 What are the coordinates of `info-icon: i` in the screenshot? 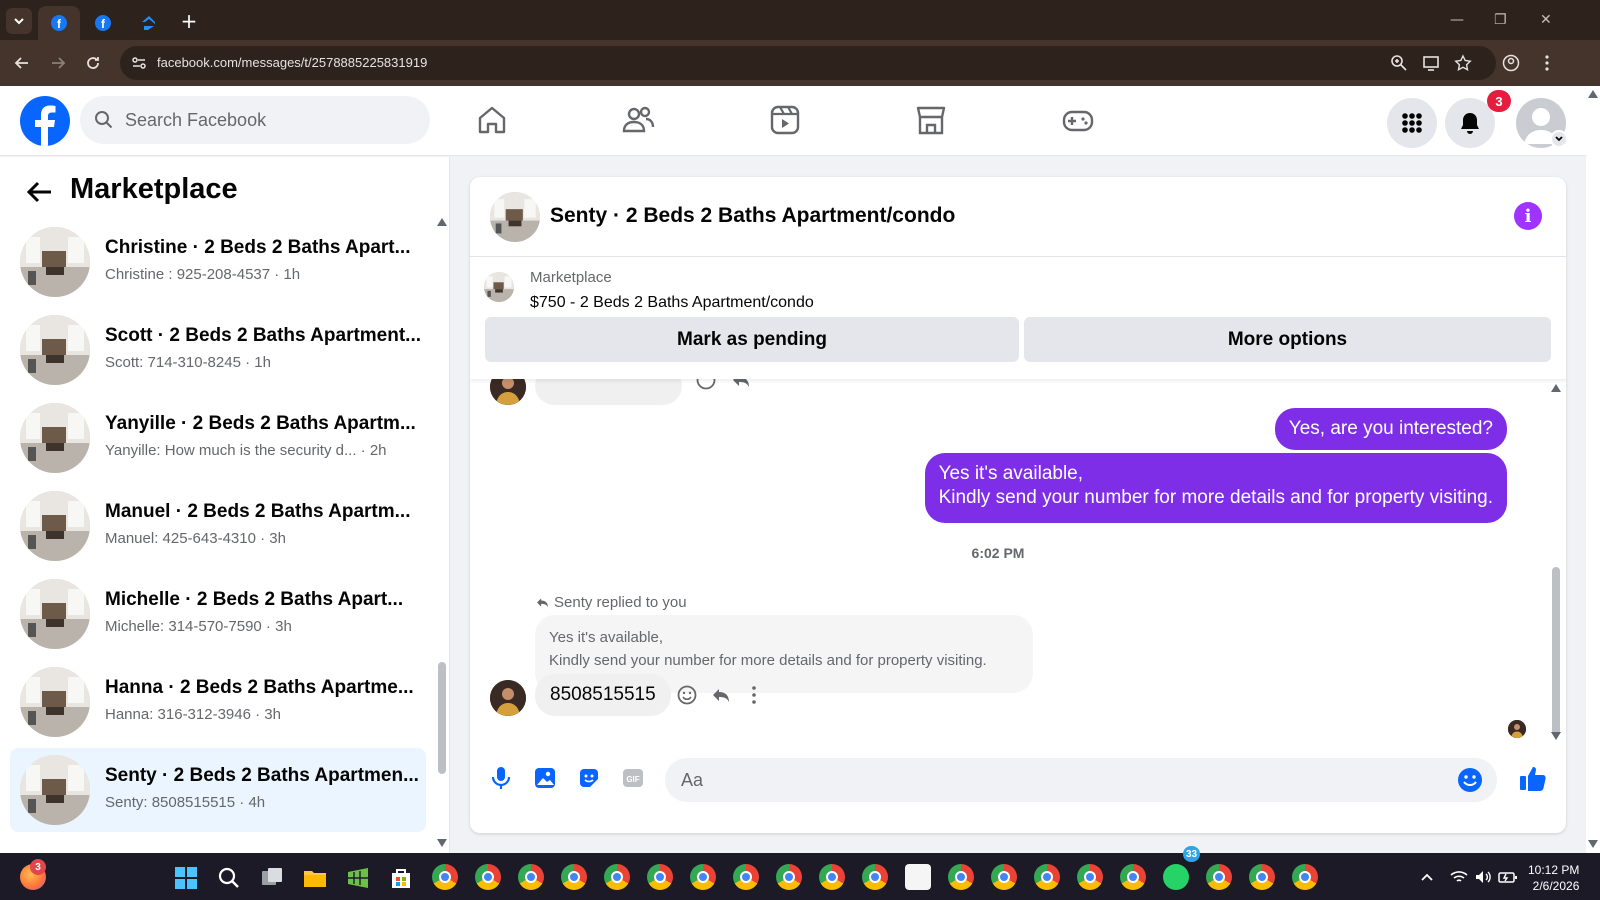 It's located at (1528, 216).